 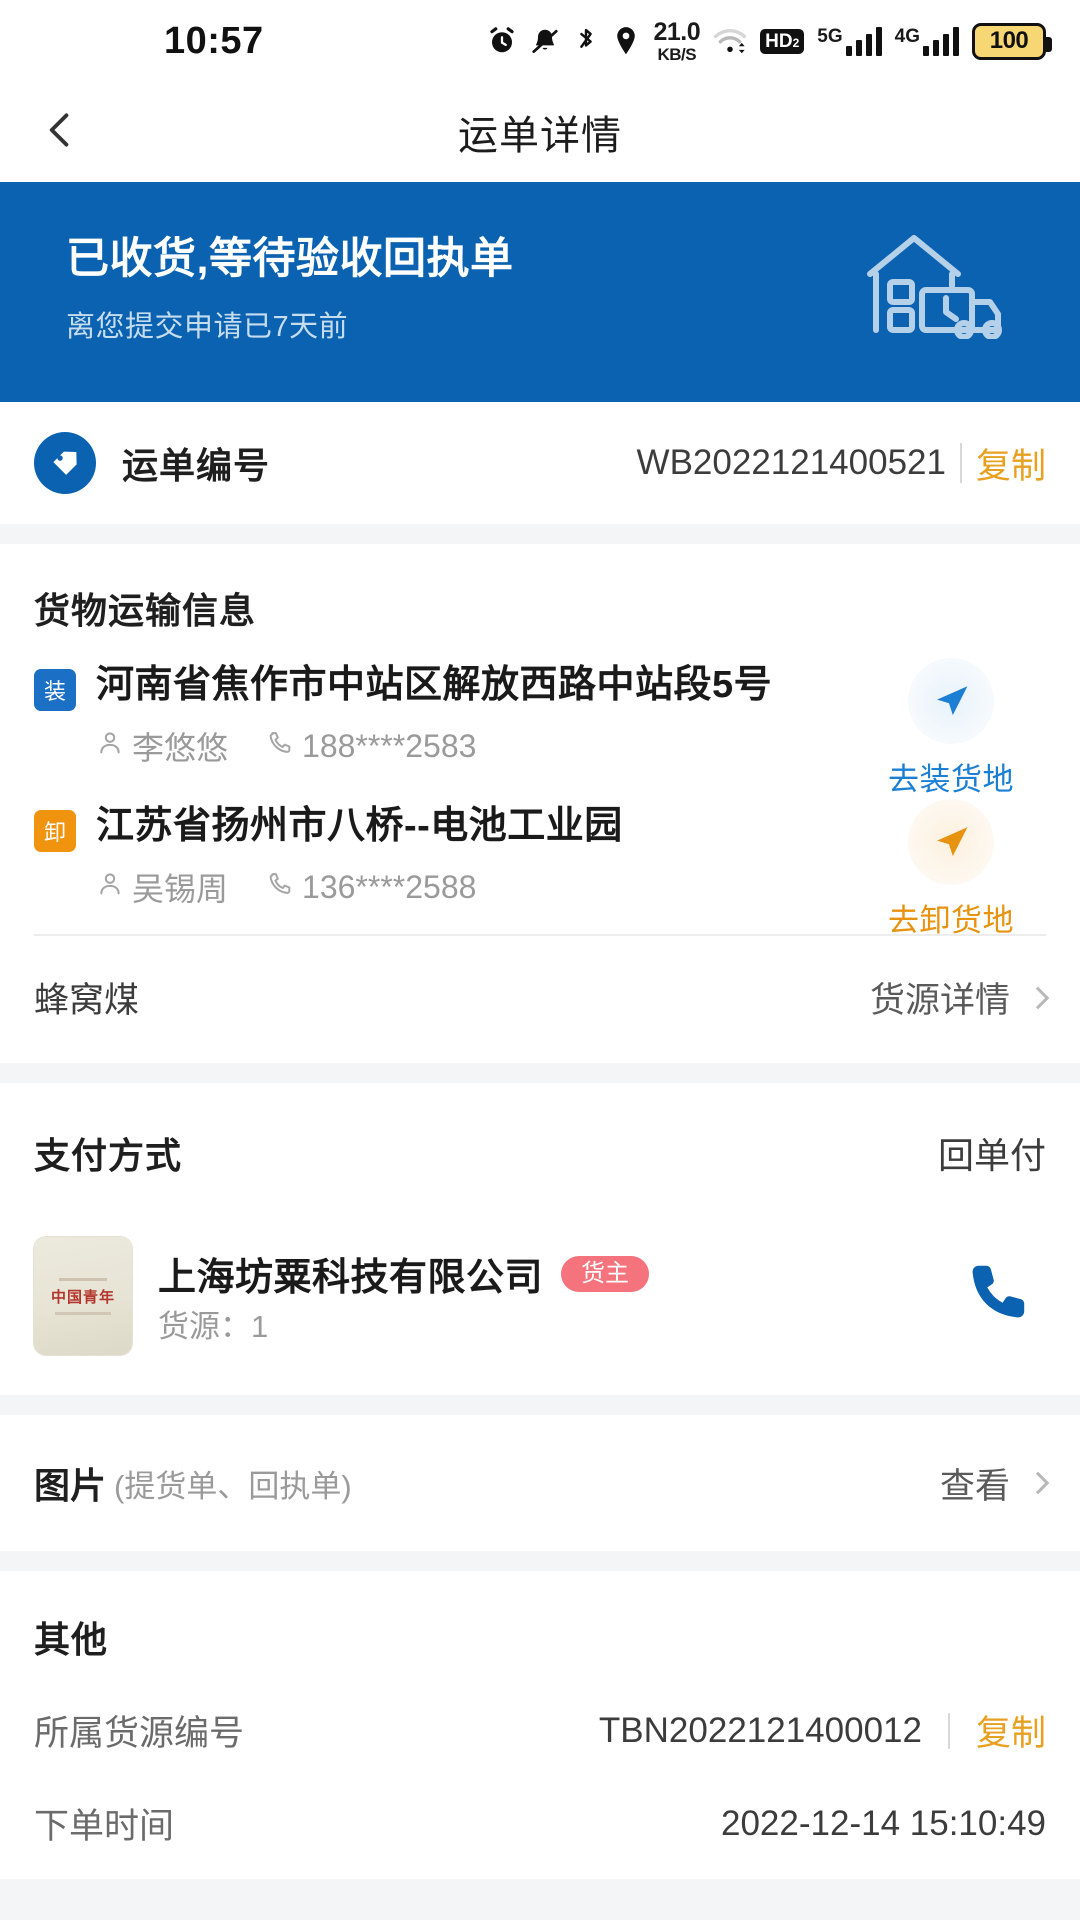 What do you see at coordinates (540, 292) in the screenshot?
I see `status-banner: 已收货,等待验收回执单 离您提交申请已7天前` at bounding box center [540, 292].